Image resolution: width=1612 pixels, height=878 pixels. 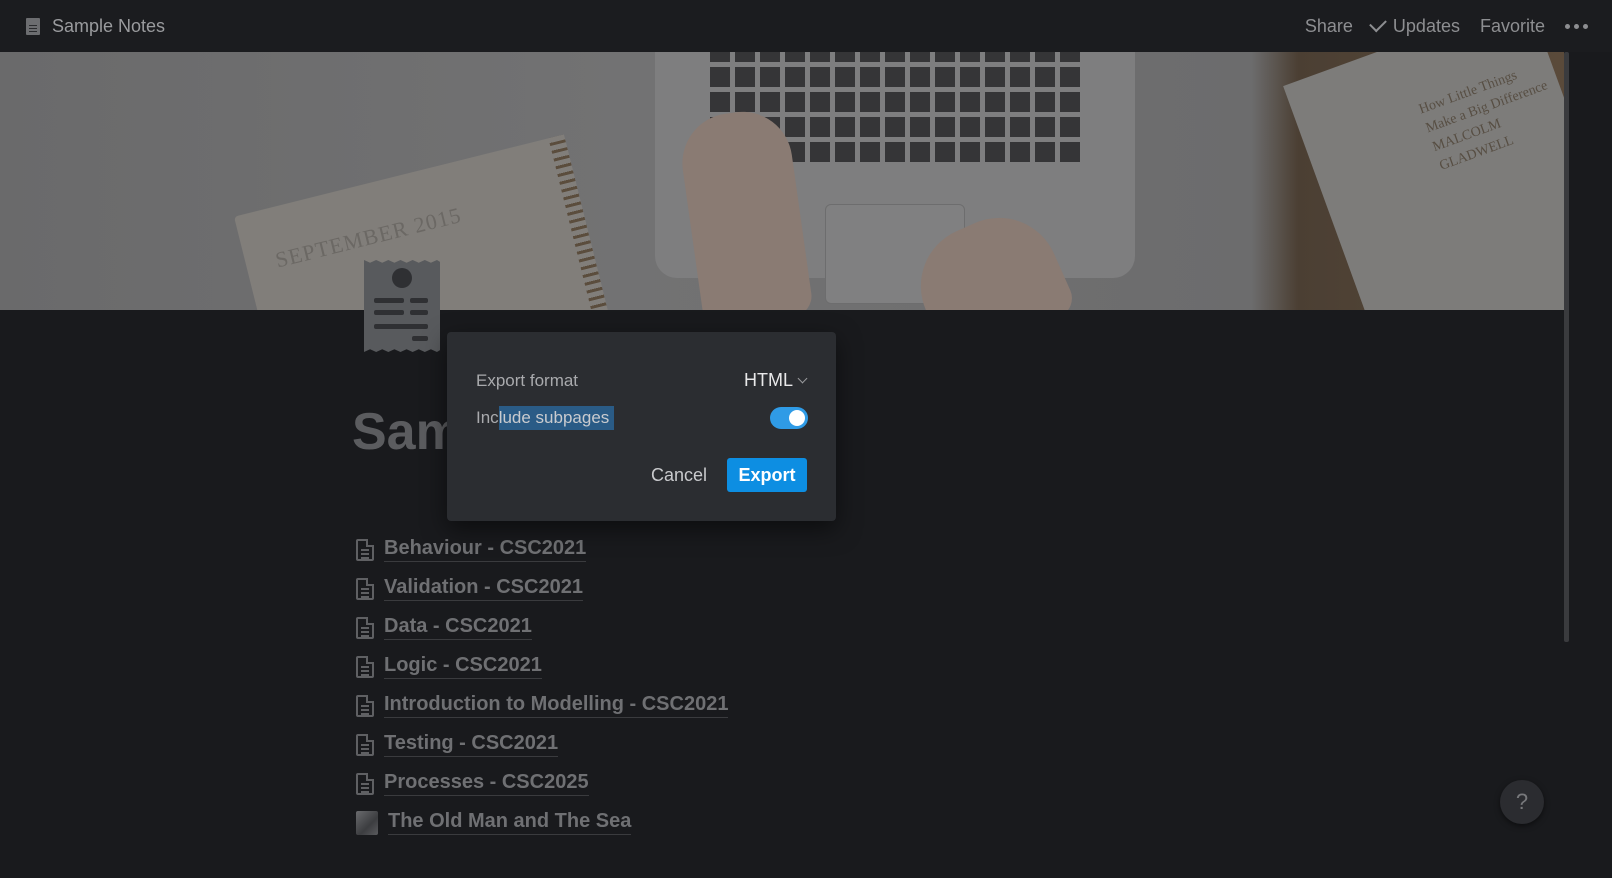 I want to click on list-item: Testing - CSC2021, so click(x=542, y=744).